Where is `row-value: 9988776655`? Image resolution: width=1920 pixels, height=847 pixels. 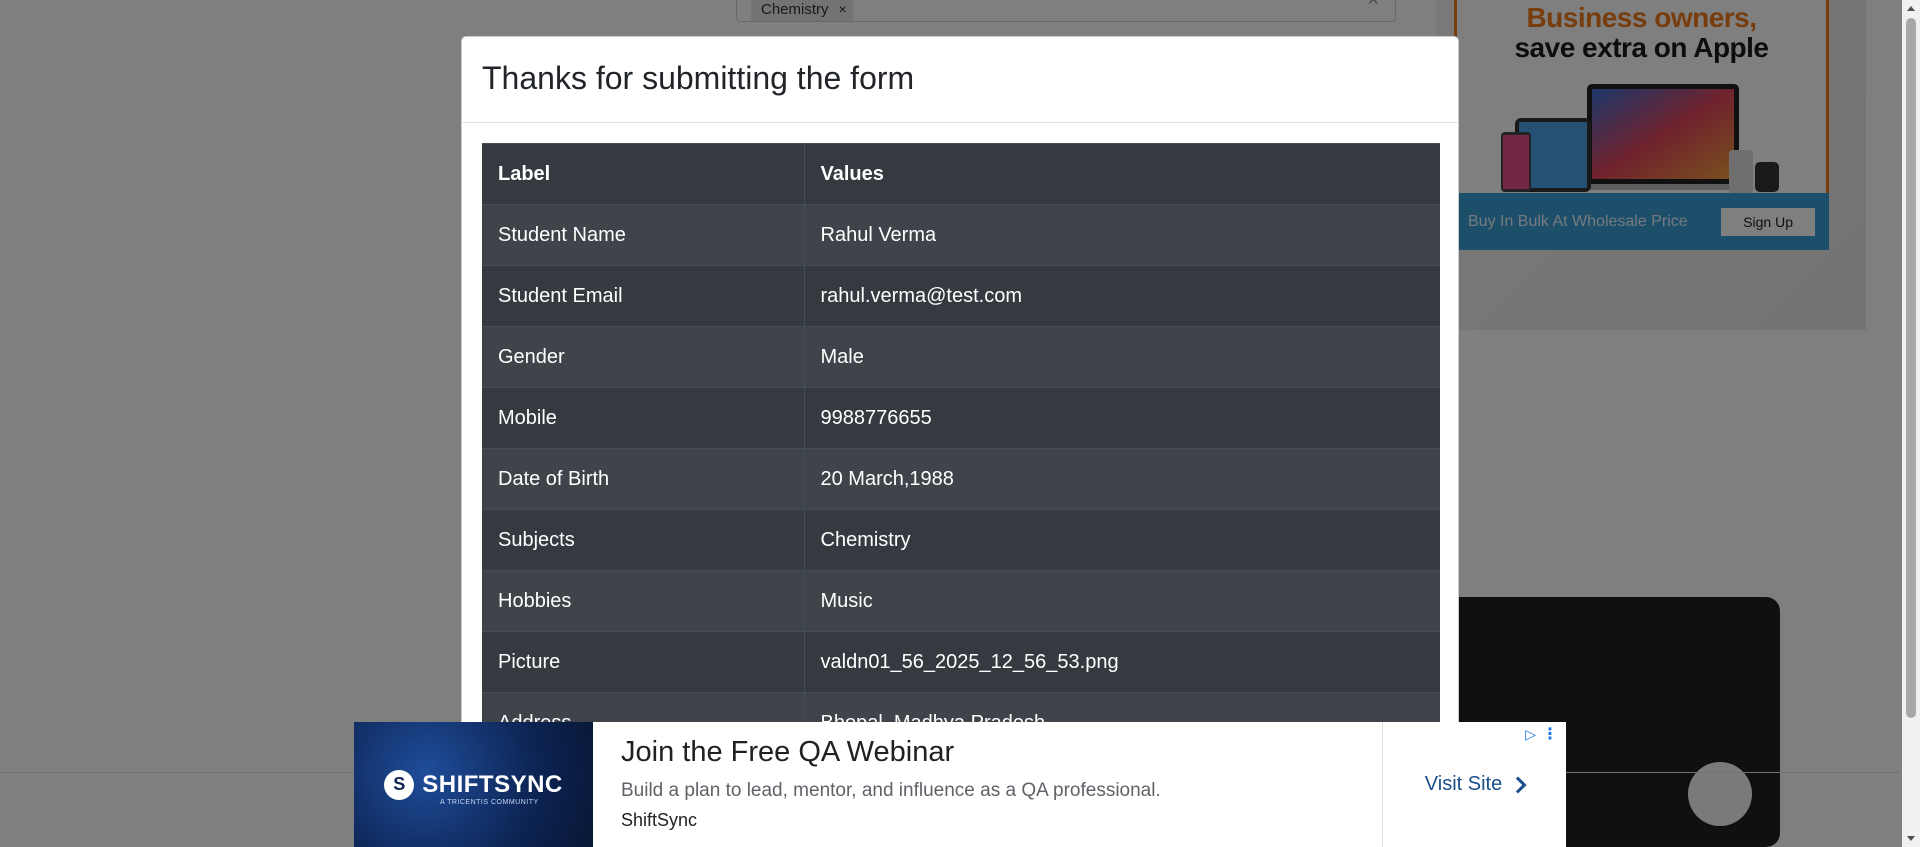
row-value: 9988776655 is located at coordinates (1122, 418).